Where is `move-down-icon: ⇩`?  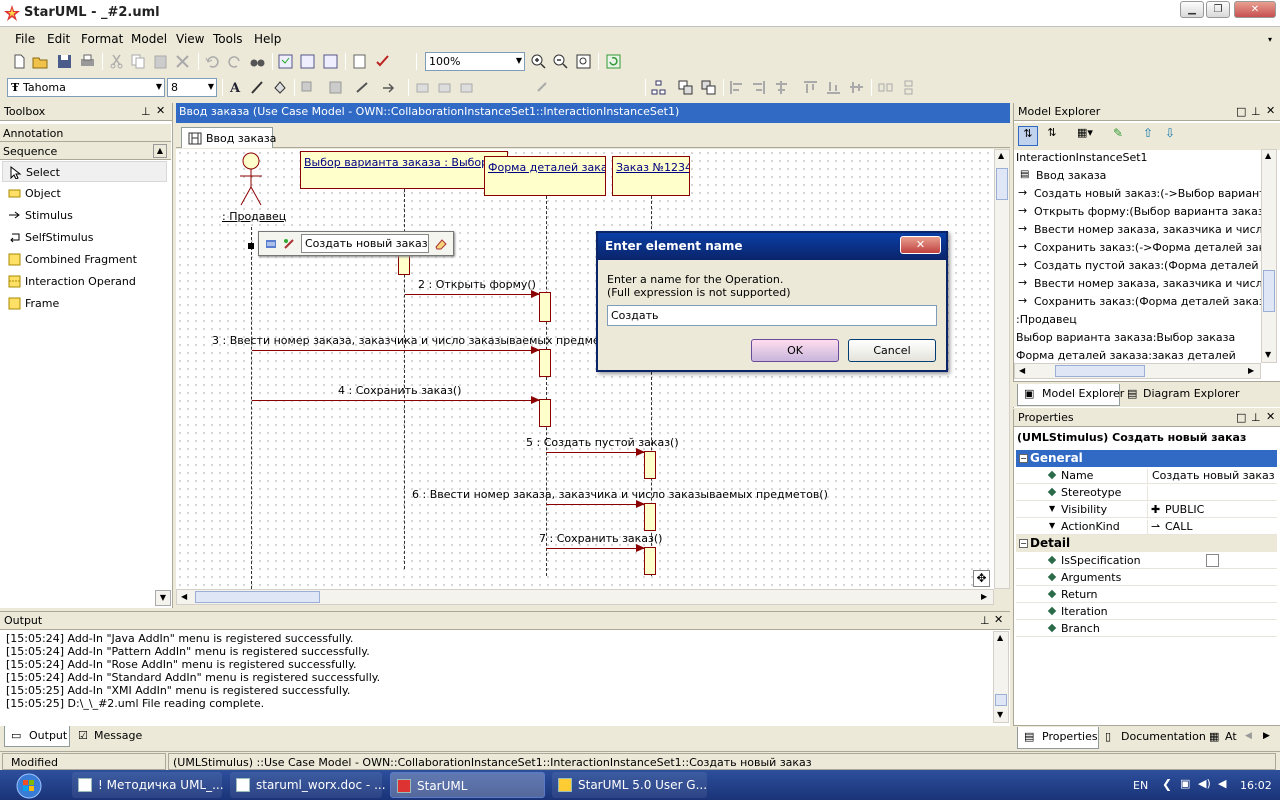 move-down-icon: ⇩ is located at coordinates (1170, 136).